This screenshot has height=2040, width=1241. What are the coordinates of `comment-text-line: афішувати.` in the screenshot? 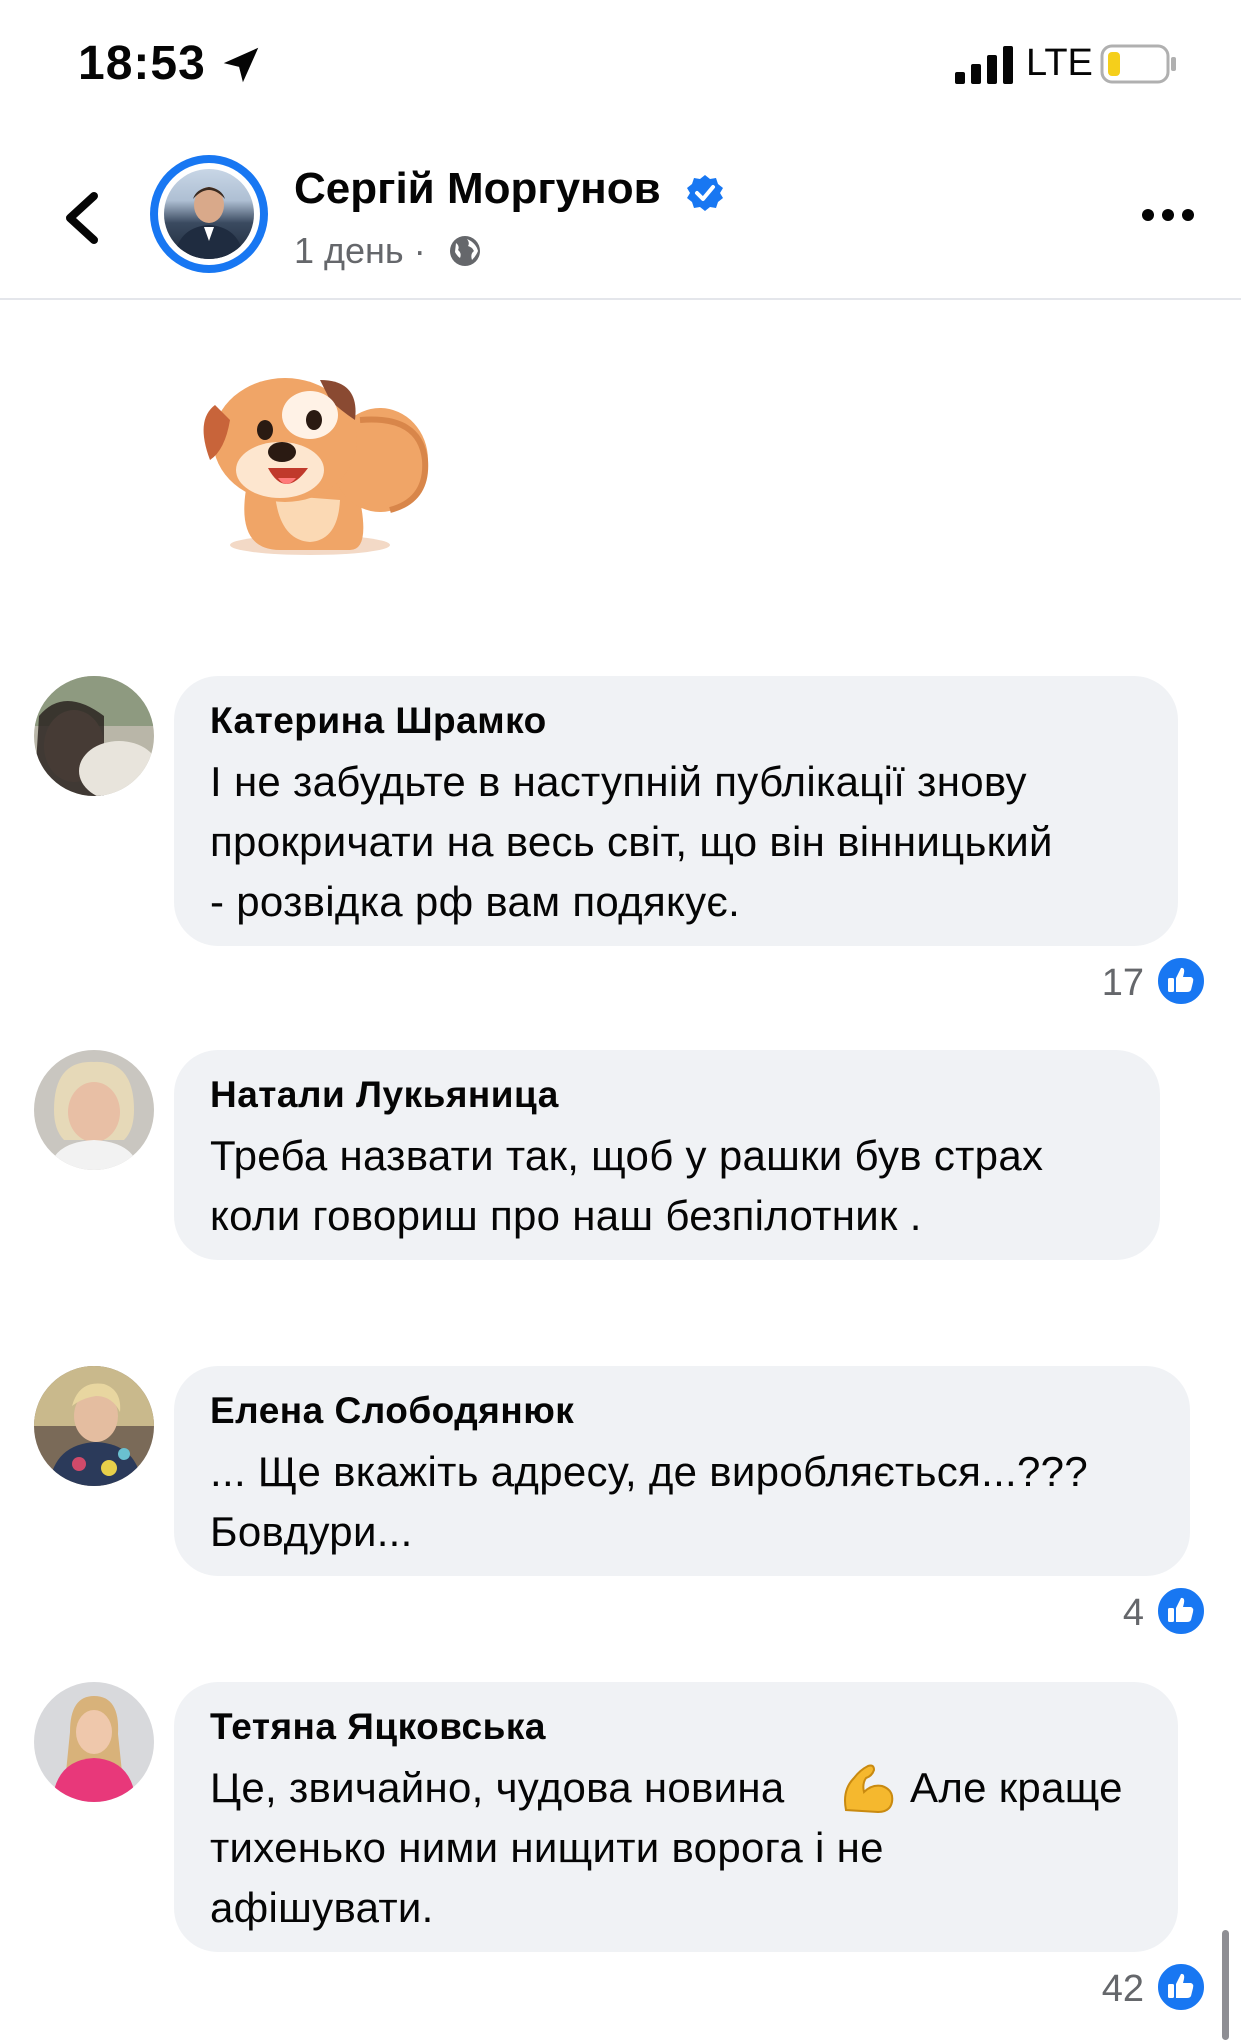 It's located at (322, 1907).